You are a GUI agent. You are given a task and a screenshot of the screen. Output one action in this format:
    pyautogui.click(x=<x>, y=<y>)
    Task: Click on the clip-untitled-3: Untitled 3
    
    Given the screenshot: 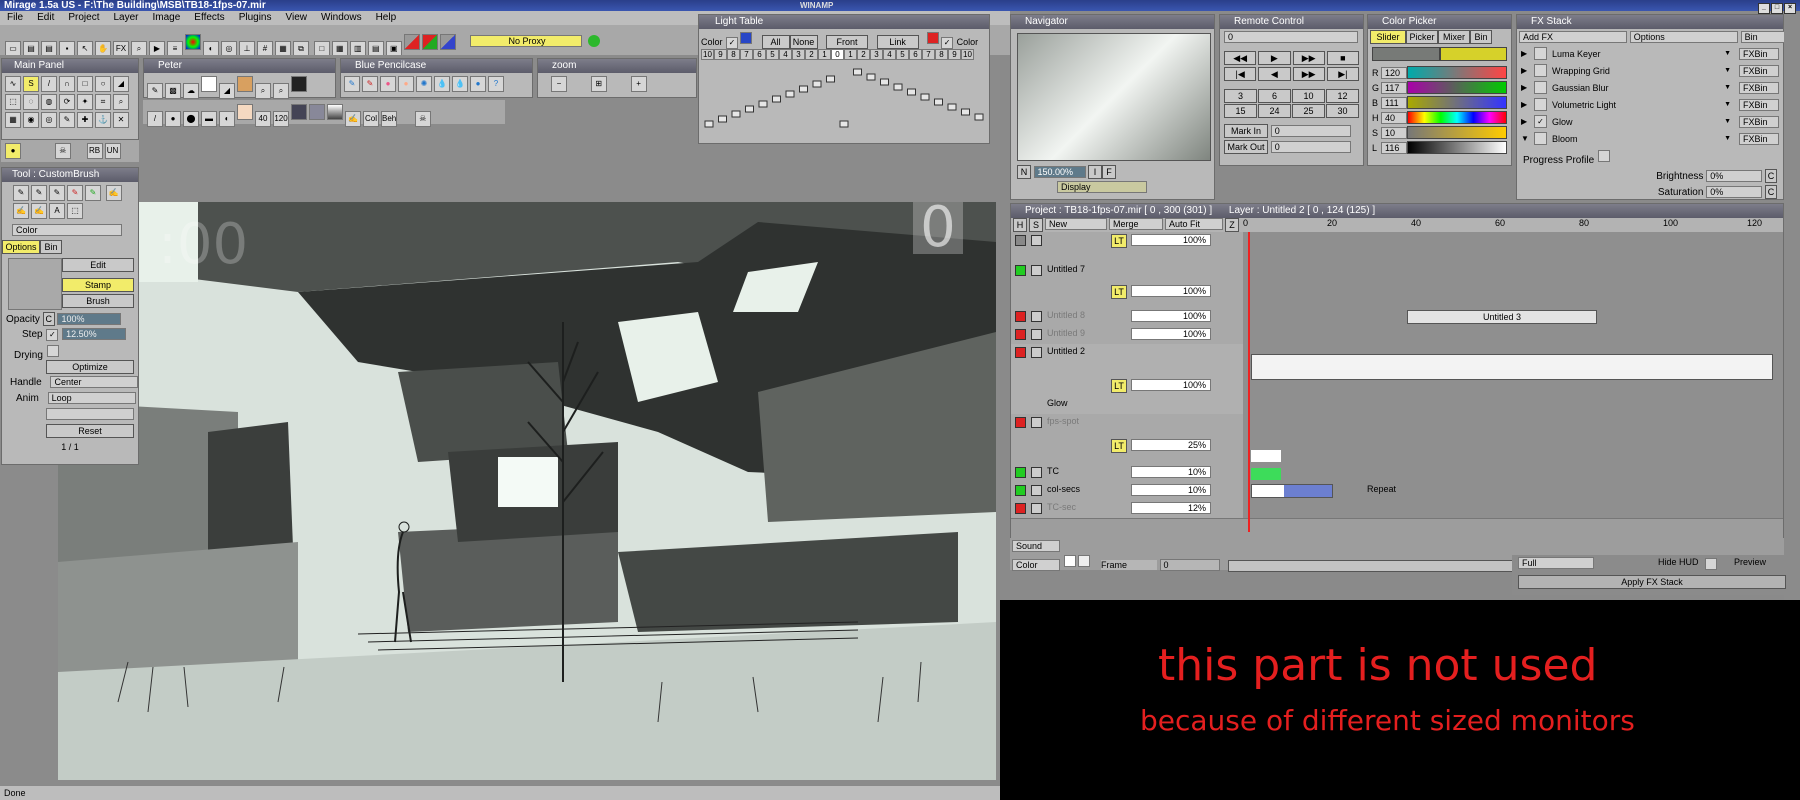 What is the action you would take?
    pyautogui.click(x=1502, y=317)
    